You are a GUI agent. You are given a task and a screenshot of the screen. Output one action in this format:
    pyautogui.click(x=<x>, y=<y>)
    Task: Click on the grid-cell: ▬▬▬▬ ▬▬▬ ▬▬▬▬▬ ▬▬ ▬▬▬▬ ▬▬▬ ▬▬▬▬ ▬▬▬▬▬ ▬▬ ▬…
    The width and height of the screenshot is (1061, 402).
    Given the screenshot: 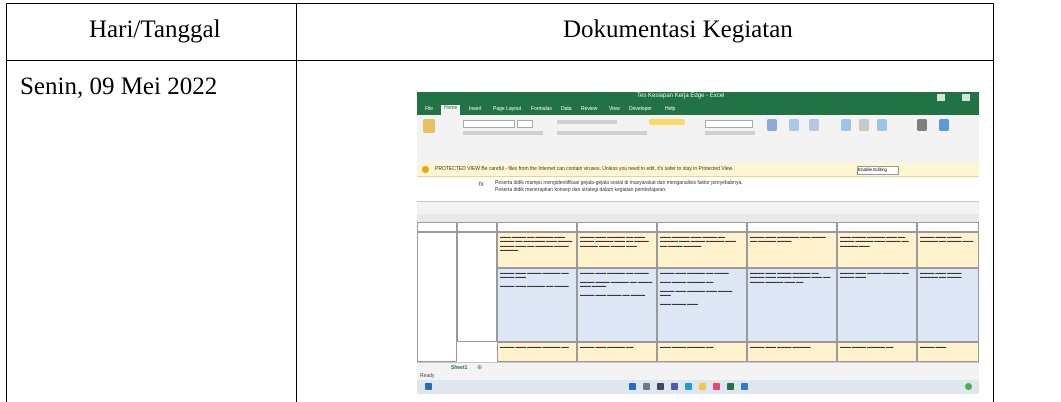 What is the action you would take?
    pyautogui.click(x=702, y=305)
    